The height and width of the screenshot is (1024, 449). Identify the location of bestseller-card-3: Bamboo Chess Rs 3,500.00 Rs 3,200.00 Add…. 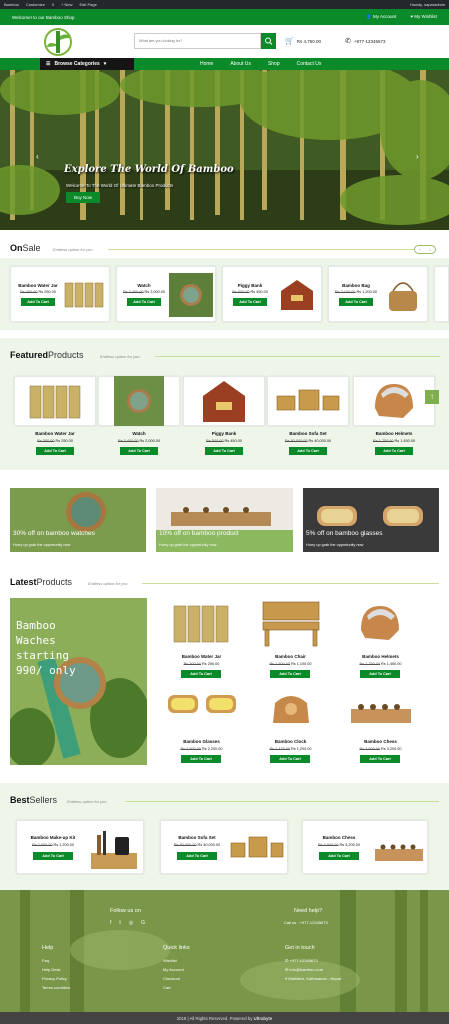
(365, 847).